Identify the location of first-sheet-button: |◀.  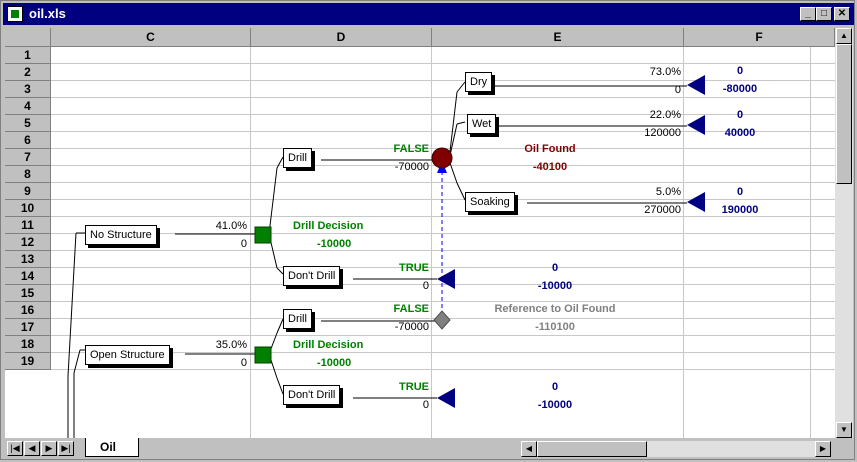
(15, 448).